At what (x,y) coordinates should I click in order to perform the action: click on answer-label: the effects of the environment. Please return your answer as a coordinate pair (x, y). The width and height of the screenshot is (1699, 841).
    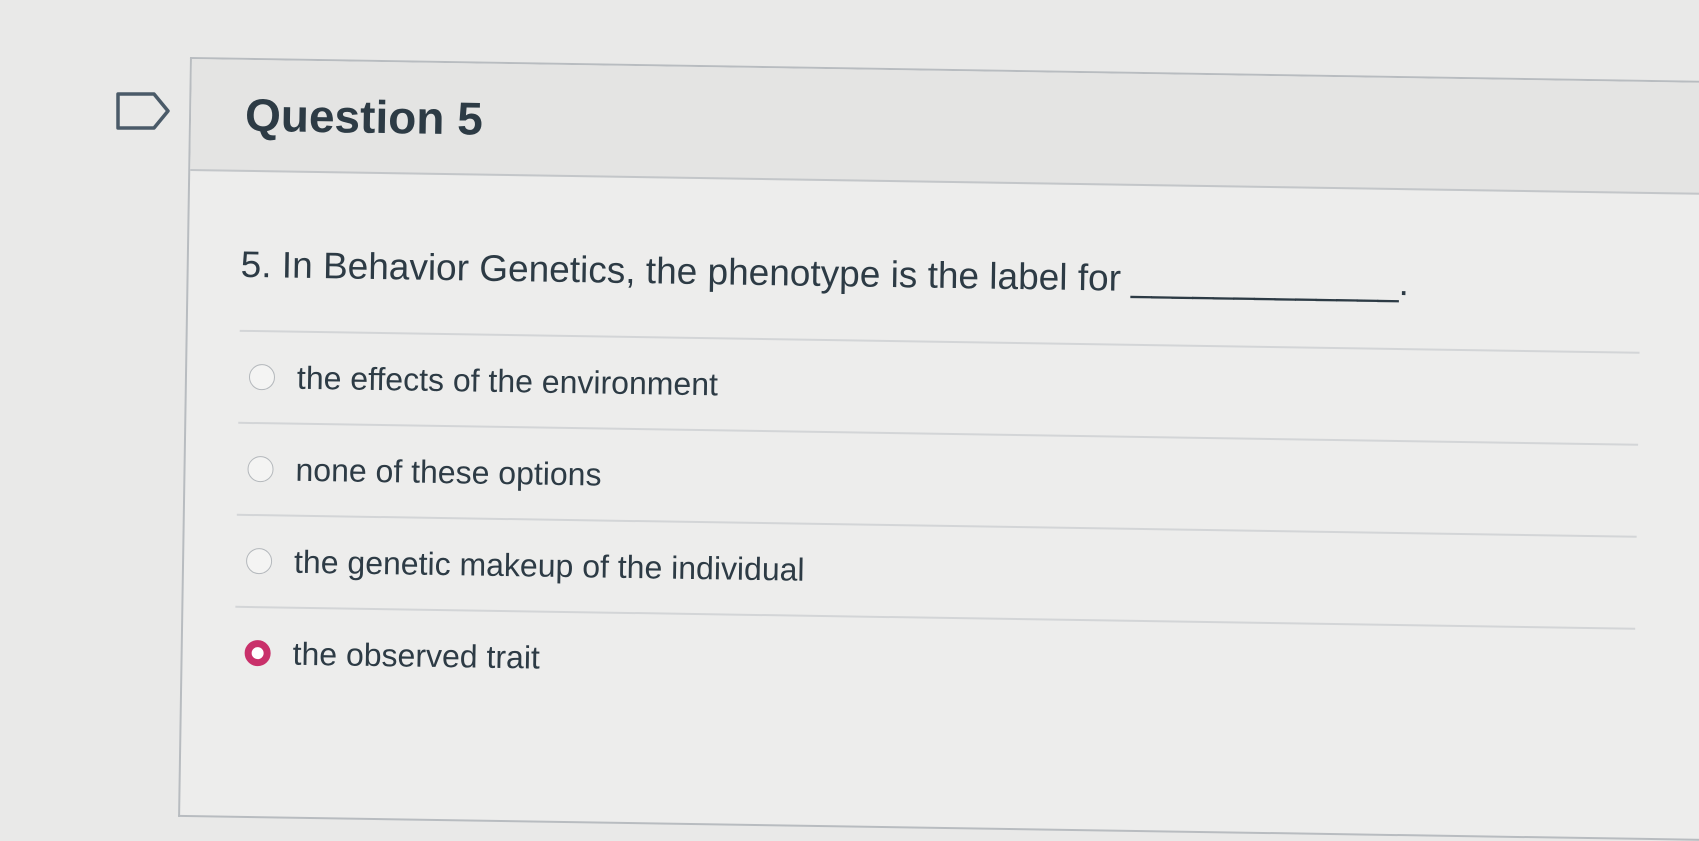
    Looking at the image, I should click on (508, 381).